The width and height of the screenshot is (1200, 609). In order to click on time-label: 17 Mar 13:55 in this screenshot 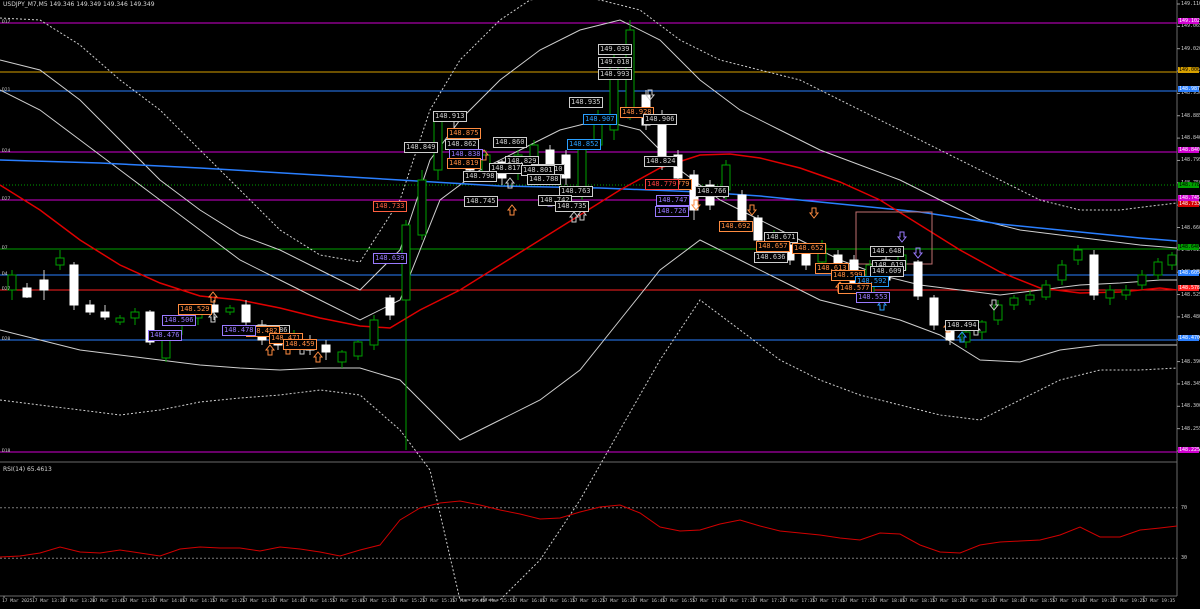, I will do `click(139, 601)`.